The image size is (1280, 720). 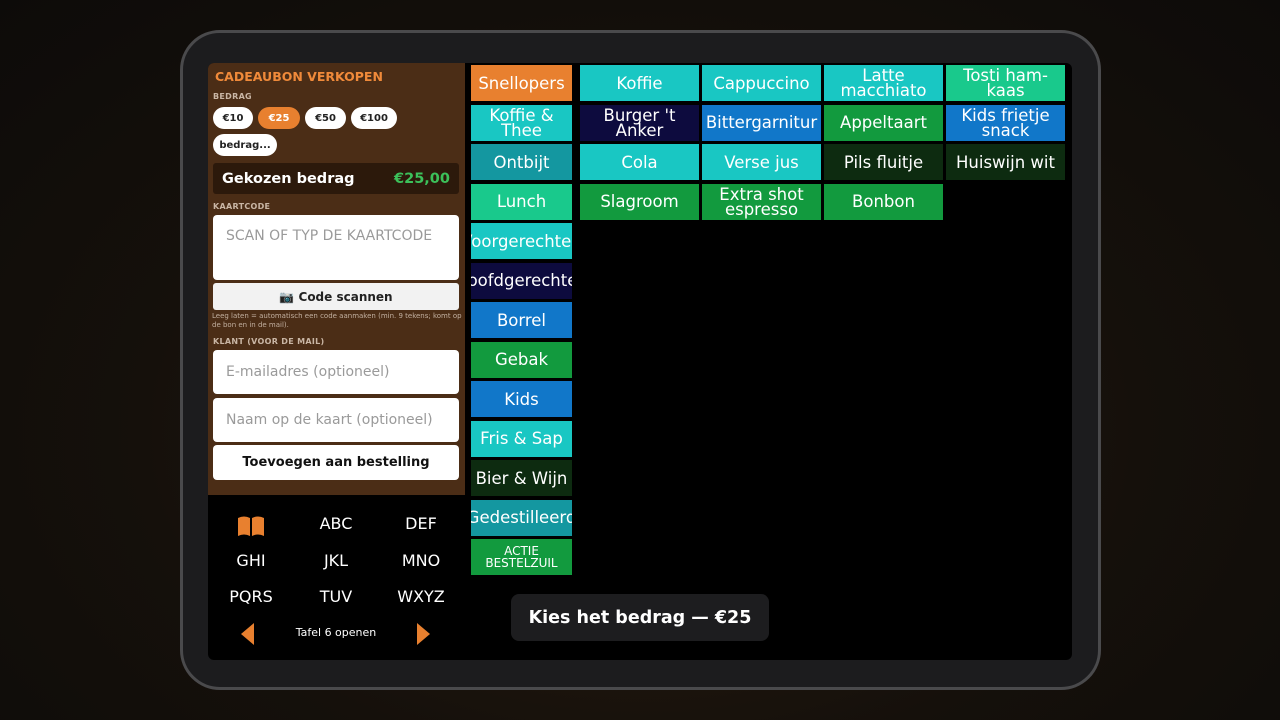 What do you see at coordinates (521, 280) in the screenshot?
I see `category-button: Hoofdgerechten` at bounding box center [521, 280].